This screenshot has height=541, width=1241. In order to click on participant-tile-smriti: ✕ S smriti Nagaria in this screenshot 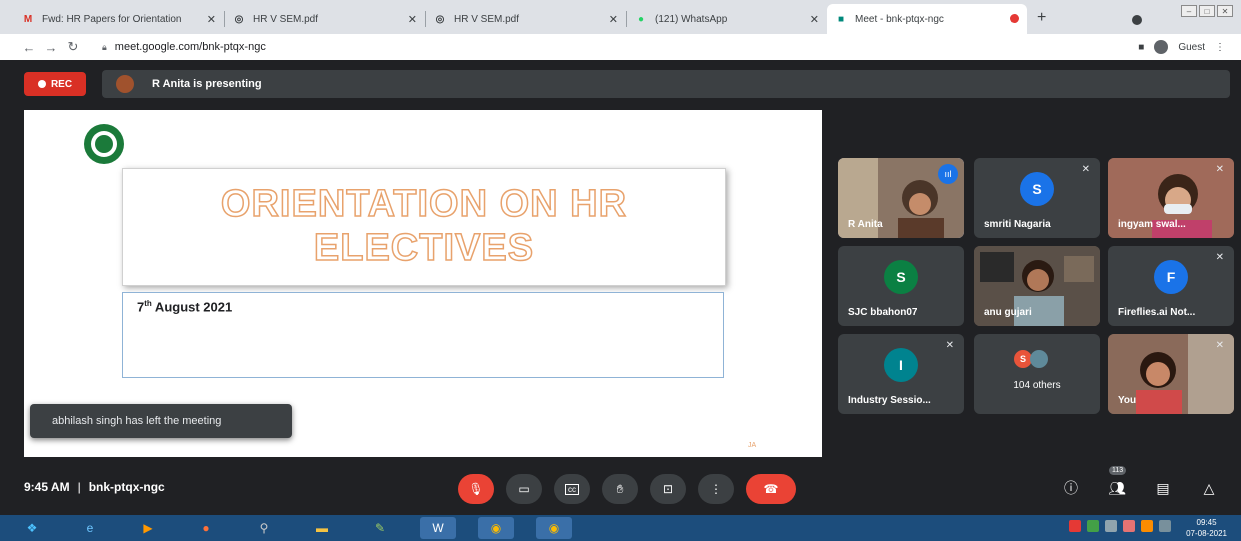, I will do `click(1037, 198)`.